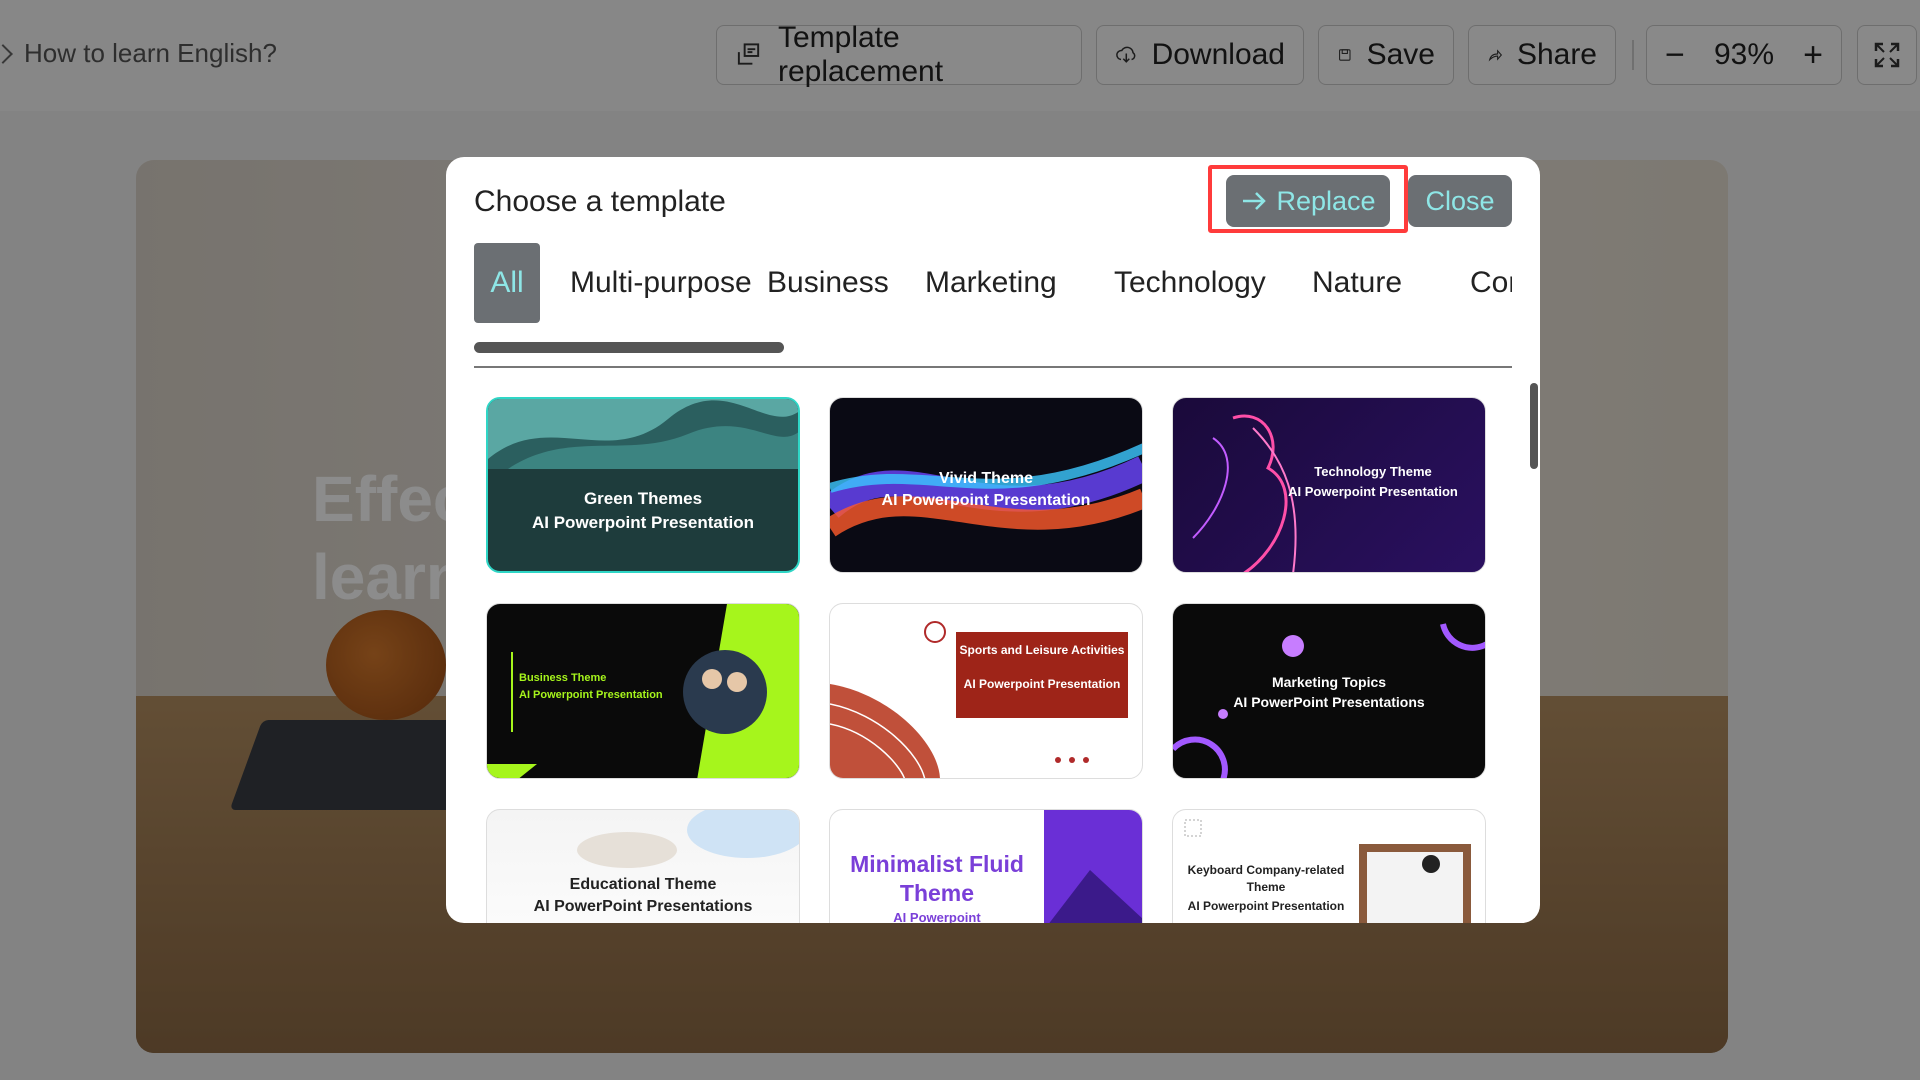 The width and height of the screenshot is (1920, 1080). Describe the element at coordinates (507, 283) in the screenshot. I see `tab-all: All` at that location.